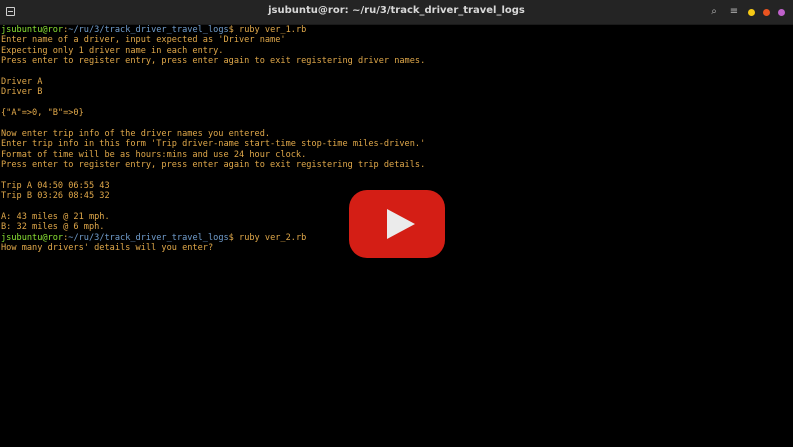  I want to click on menu-icon: ≡, so click(734, 12).